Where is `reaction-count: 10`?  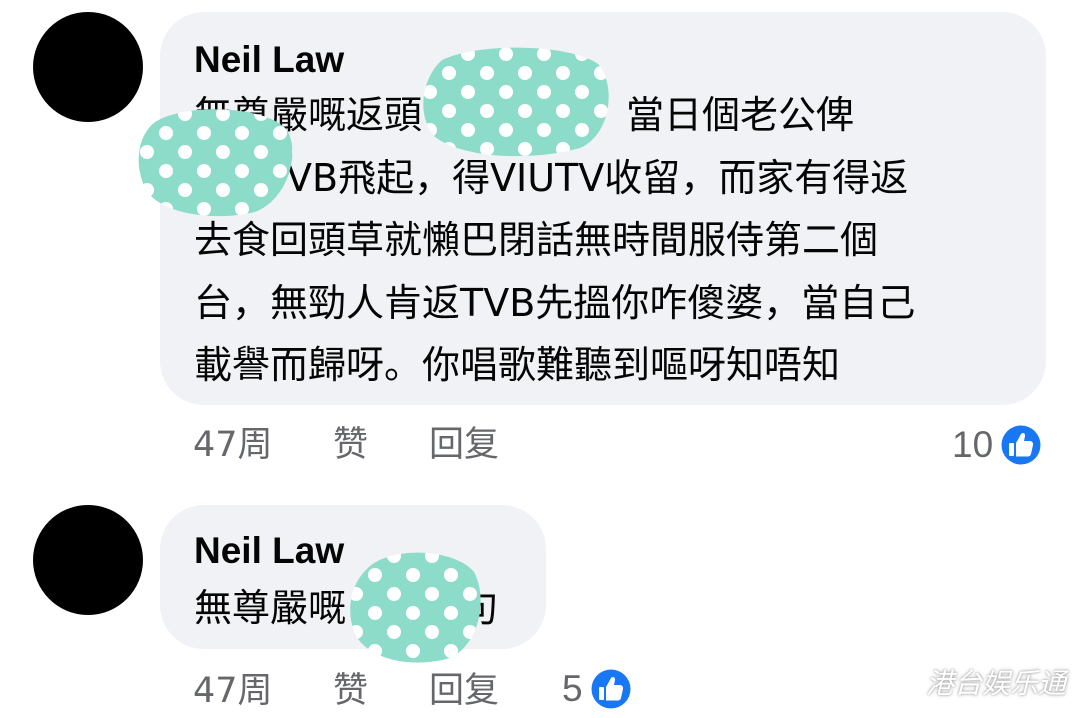
reaction-count: 10 is located at coordinates (973, 444).